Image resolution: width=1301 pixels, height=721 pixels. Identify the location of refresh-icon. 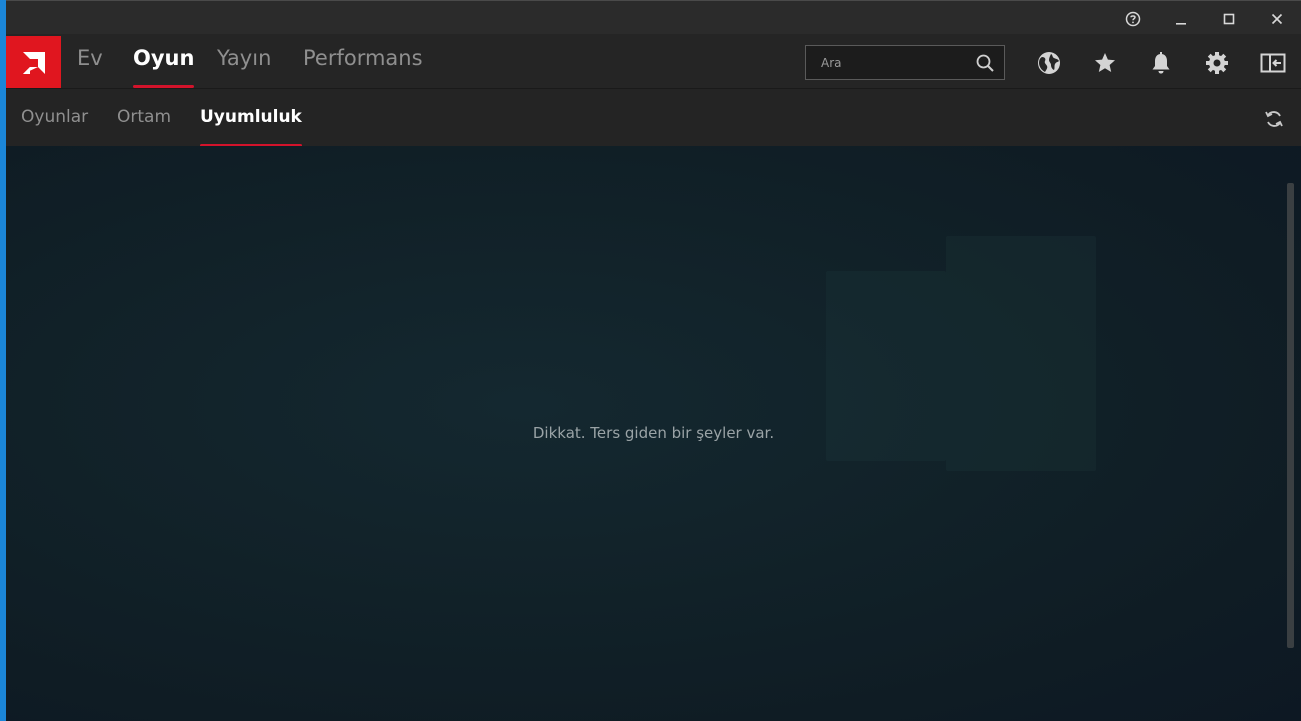
(1274, 119).